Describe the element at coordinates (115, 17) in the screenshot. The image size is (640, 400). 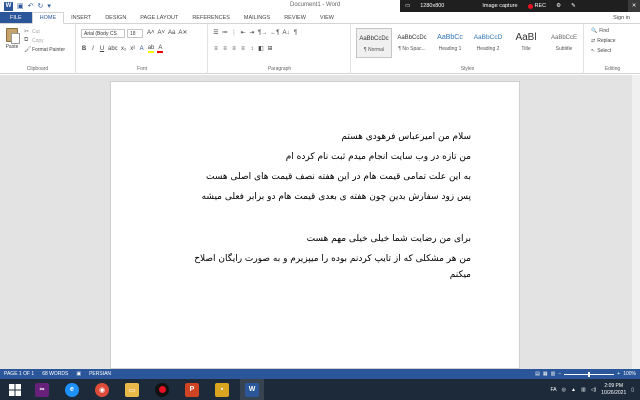
I see `tab-design: DESIGN` at that location.